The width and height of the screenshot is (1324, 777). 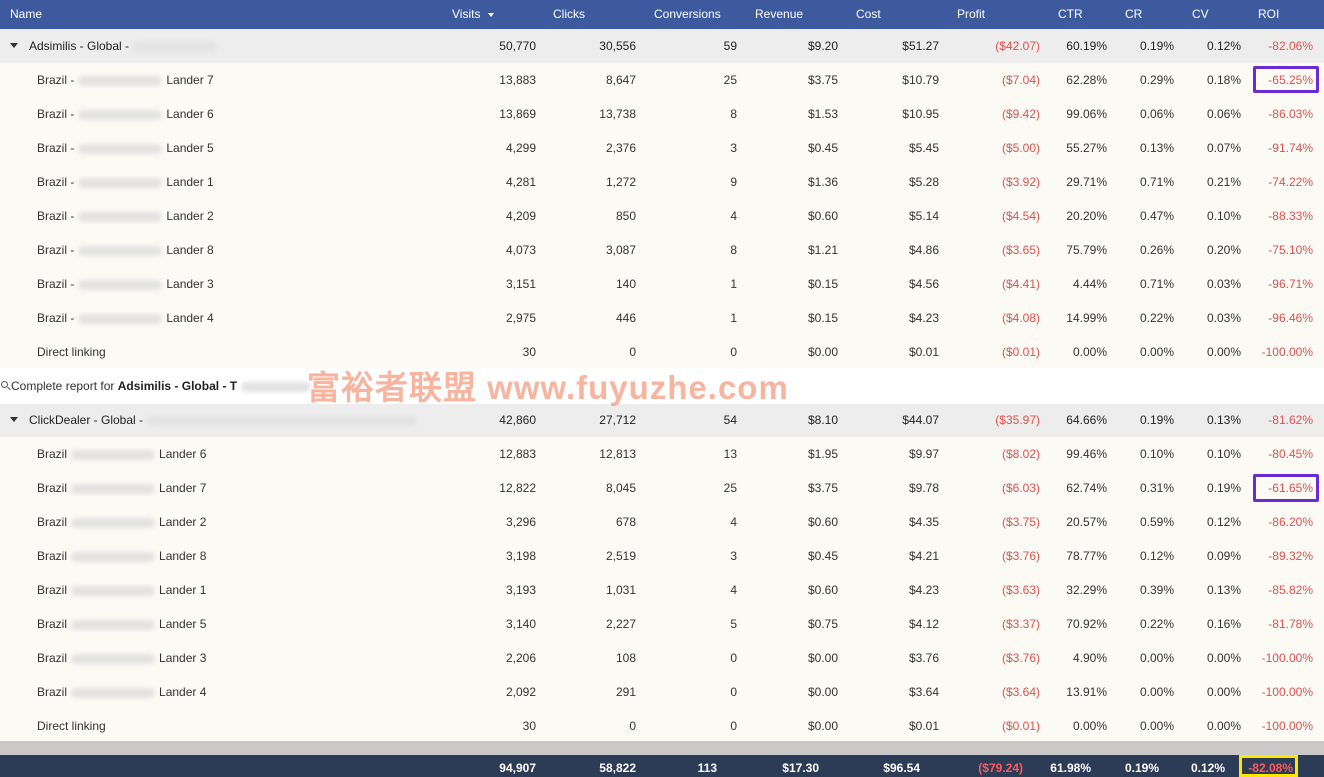 What do you see at coordinates (625, 284) in the screenshot?
I see `cell-clicks: 140` at bounding box center [625, 284].